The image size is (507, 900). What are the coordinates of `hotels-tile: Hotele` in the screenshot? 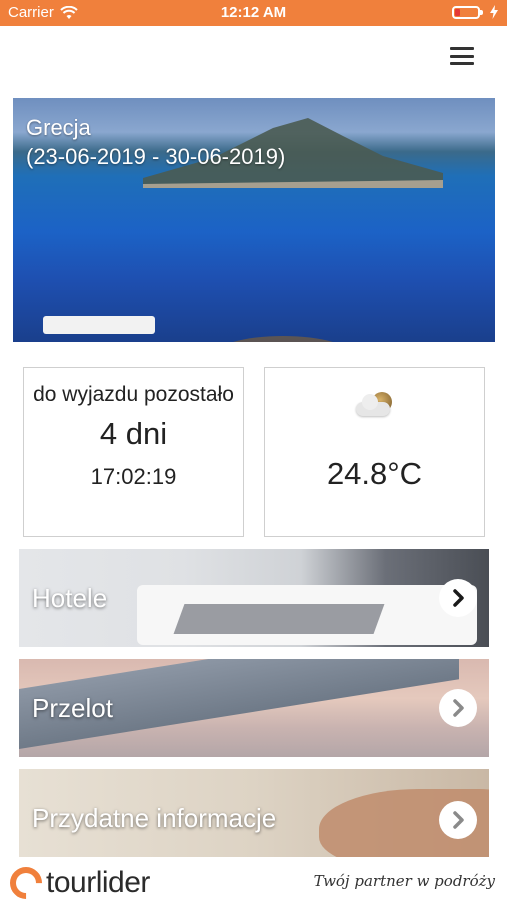 It's located at (254, 598).